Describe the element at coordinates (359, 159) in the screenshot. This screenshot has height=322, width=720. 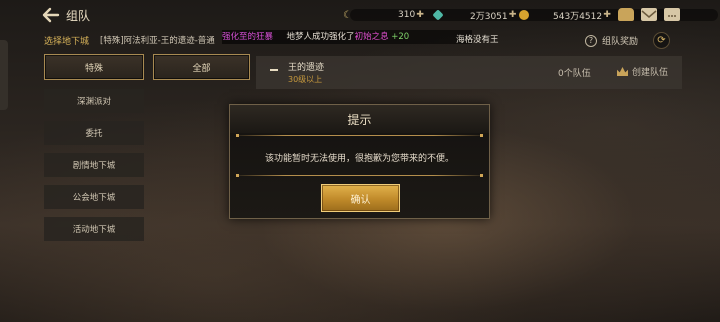
I see `dialog-message: 该功能暂时无法使用，很抱歉为您带来的不便。` at that location.